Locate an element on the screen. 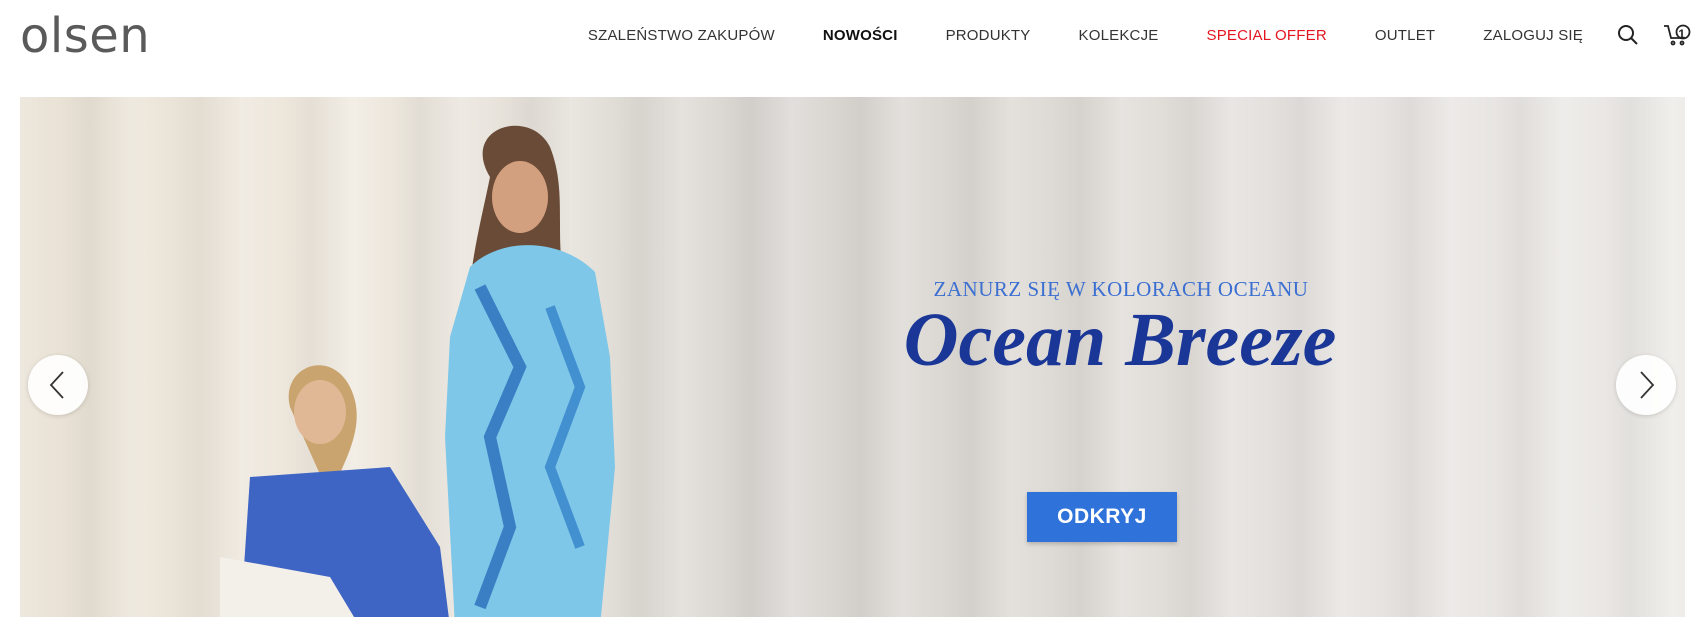  chevron-left-icon is located at coordinates (56, 385).